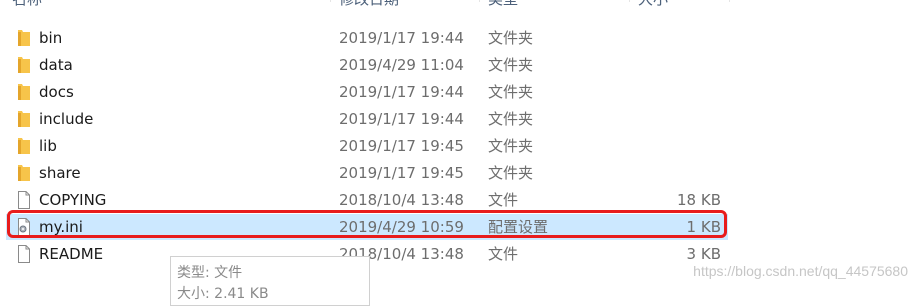 This screenshot has height=306, width=918. Describe the element at coordinates (24, 227) in the screenshot. I see `settings-file-icon` at that location.